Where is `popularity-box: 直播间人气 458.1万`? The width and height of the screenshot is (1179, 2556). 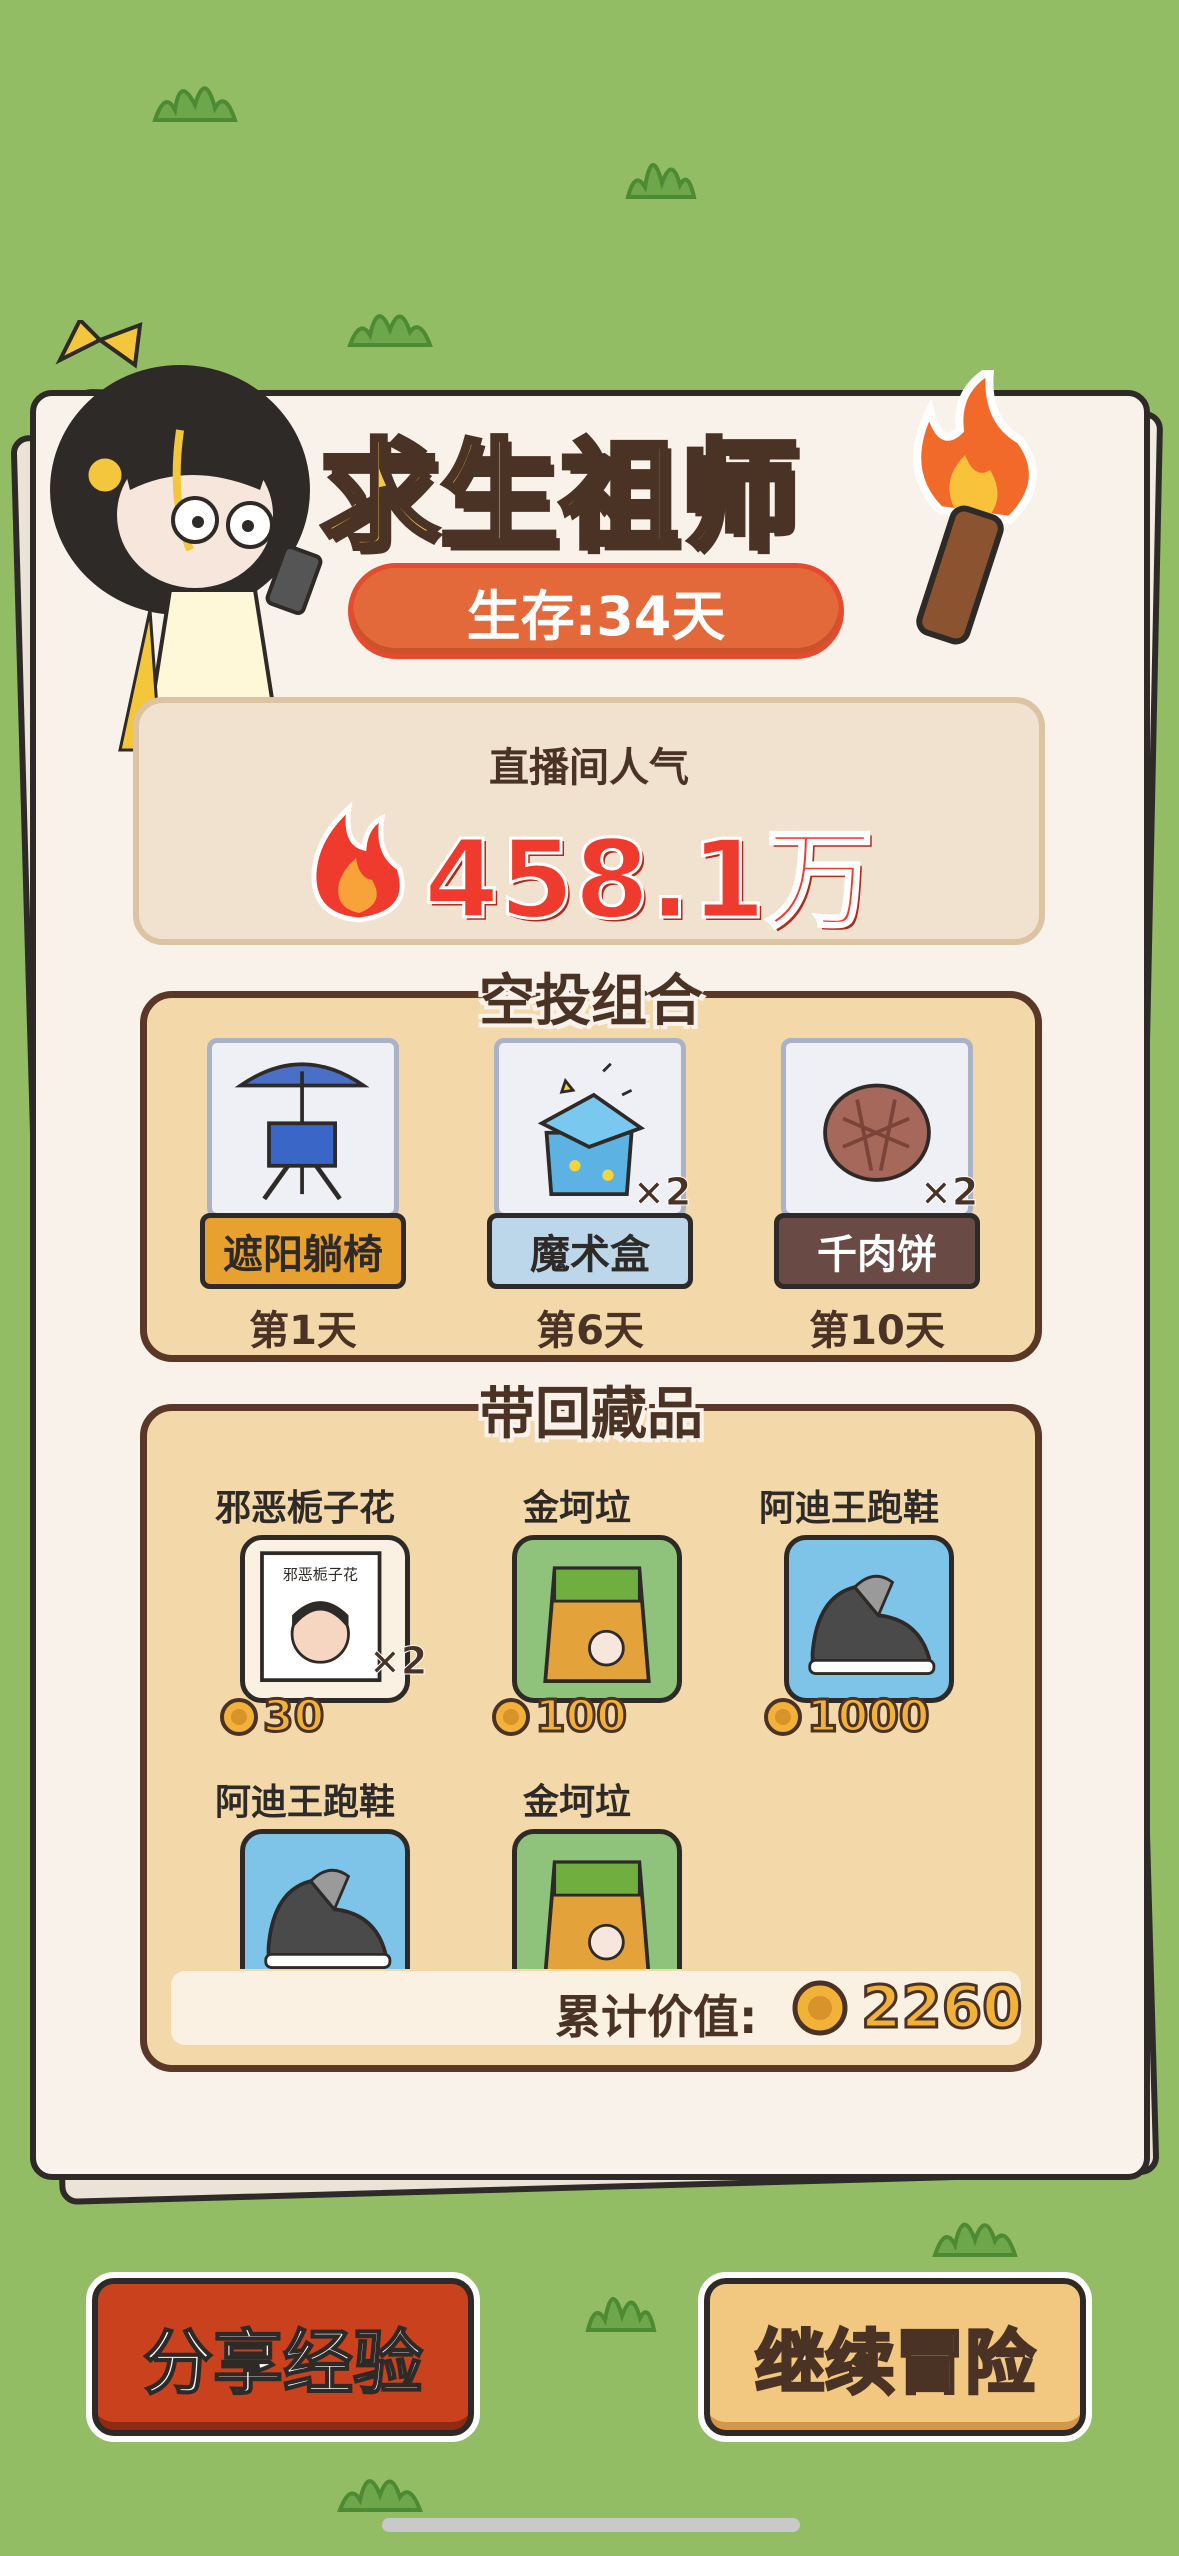 popularity-box: 直播间人气 458.1万 is located at coordinates (589, 821).